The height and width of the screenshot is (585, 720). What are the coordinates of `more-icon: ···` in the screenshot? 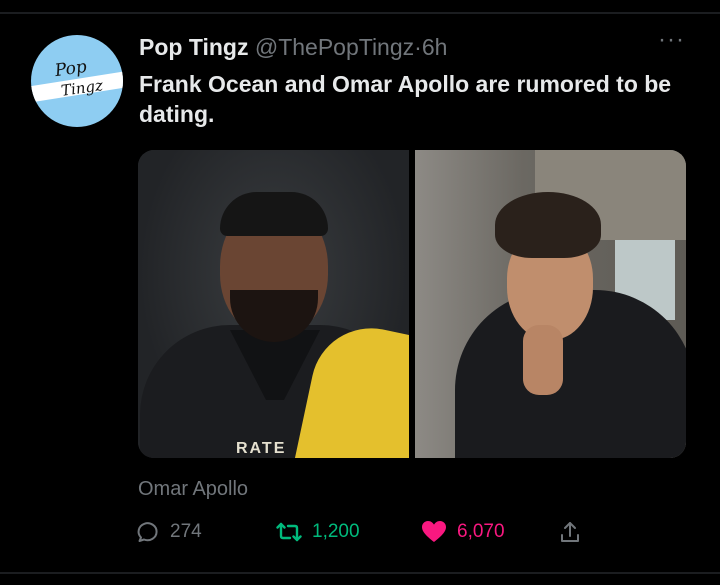 It's located at (671, 40).